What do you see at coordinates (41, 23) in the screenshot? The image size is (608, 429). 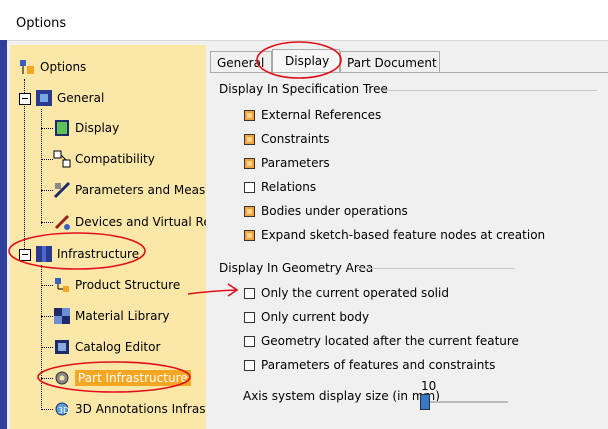 I see `window-title: Options` at bounding box center [41, 23].